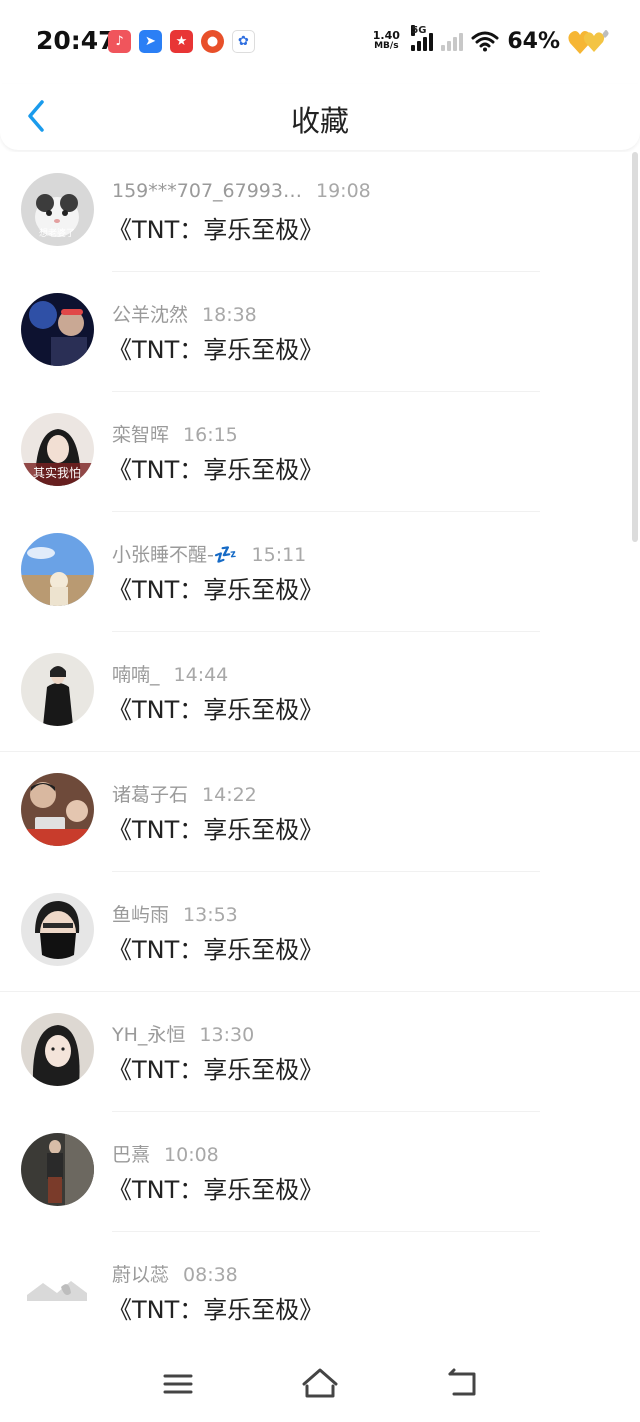 Image resolution: width=640 pixels, height=1422 pixels. I want to click on item-username: 巴熹, so click(131, 1155).